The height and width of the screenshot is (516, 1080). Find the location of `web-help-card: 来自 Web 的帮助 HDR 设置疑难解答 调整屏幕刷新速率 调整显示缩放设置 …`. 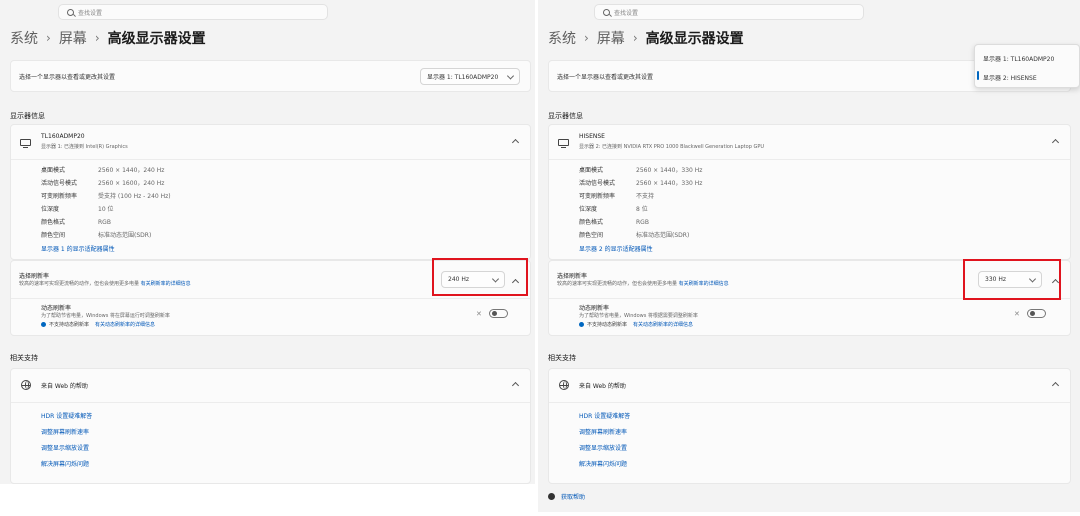

web-help-card: 来自 Web 的帮助 HDR 设置疑难解答 调整屏幕刷新速率 调整显示缩放设置 … is located at coordinates (809, 426).